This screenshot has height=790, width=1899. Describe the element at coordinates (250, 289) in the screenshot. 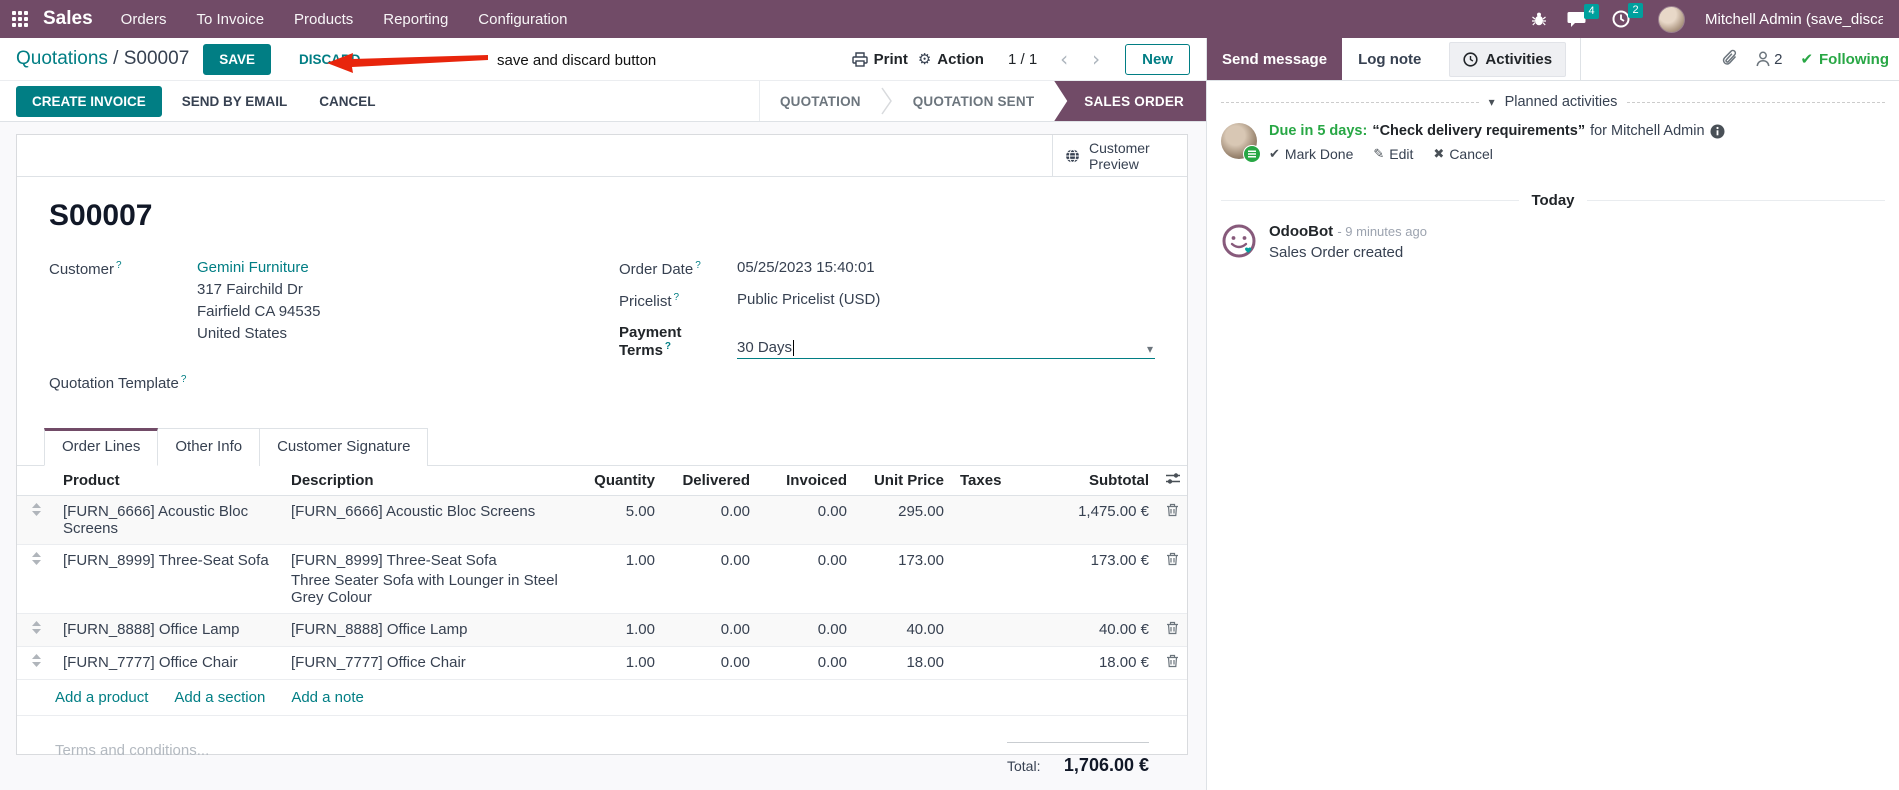

I see `customer-address-line: 317 Fairchild Dr` at that location.